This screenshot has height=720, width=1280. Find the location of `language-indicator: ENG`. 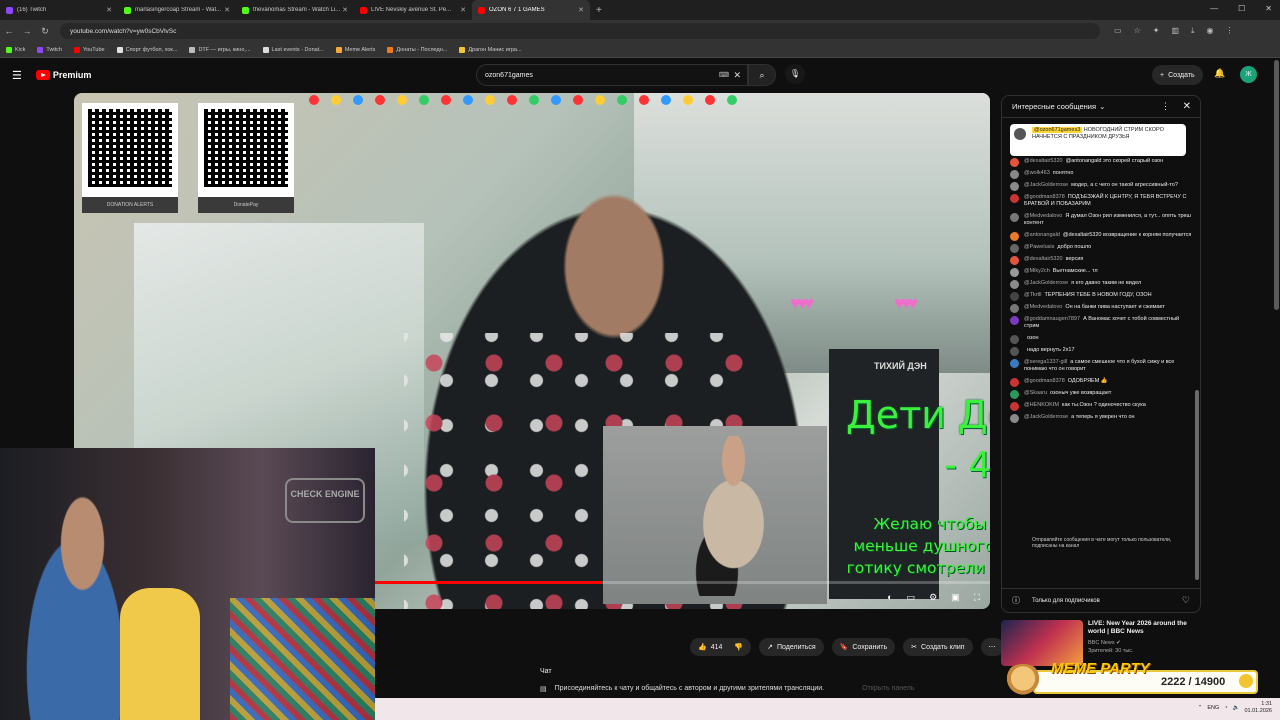

language-indicator: ENG is located at coordinates (1213, 708).